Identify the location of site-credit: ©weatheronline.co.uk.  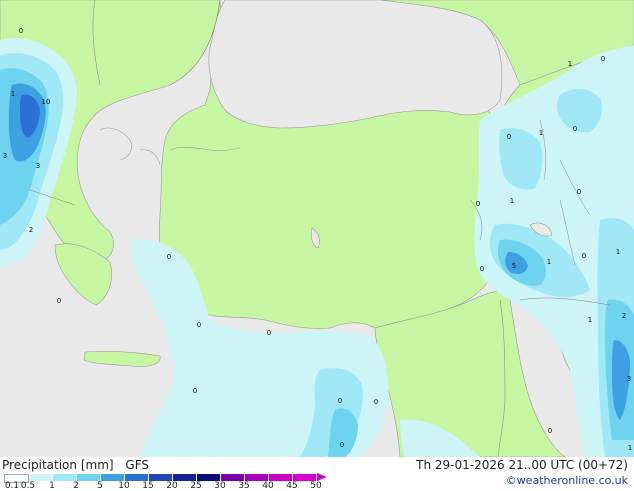
(567, 480).